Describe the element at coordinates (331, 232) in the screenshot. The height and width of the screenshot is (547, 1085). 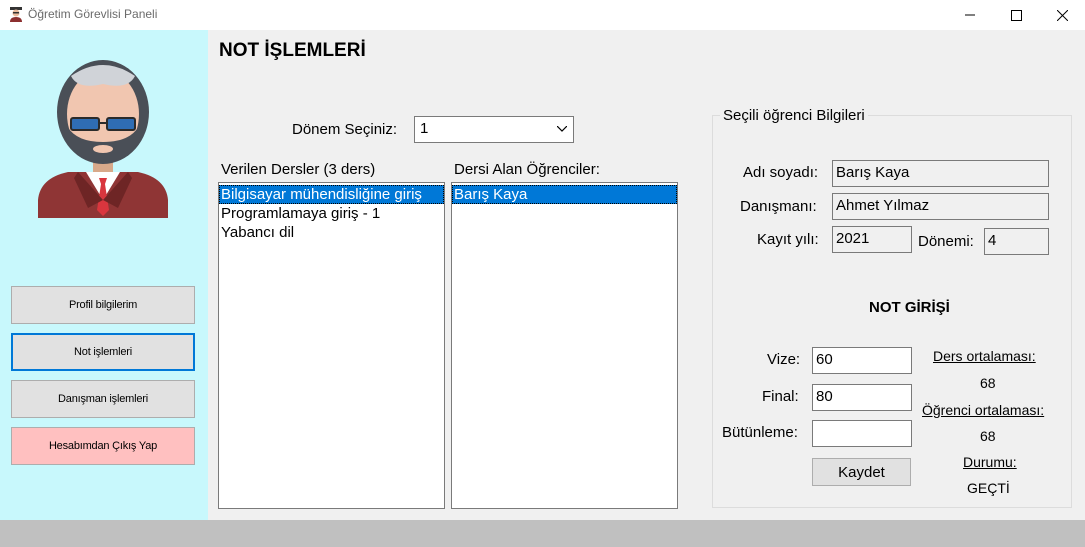
I see `course-item: Yabancı dil` at that location.